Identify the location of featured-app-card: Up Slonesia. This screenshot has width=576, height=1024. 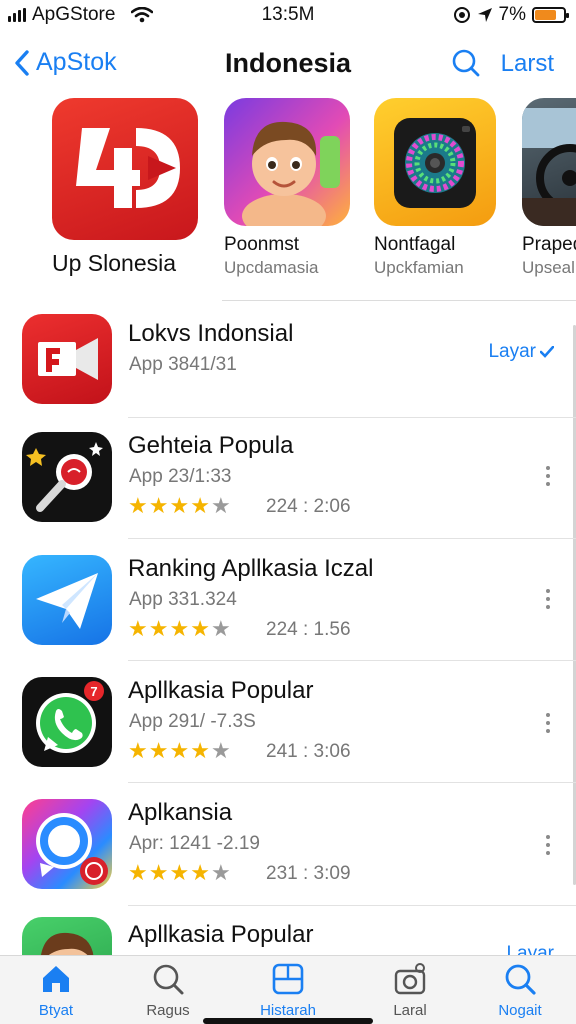
(127, 187).